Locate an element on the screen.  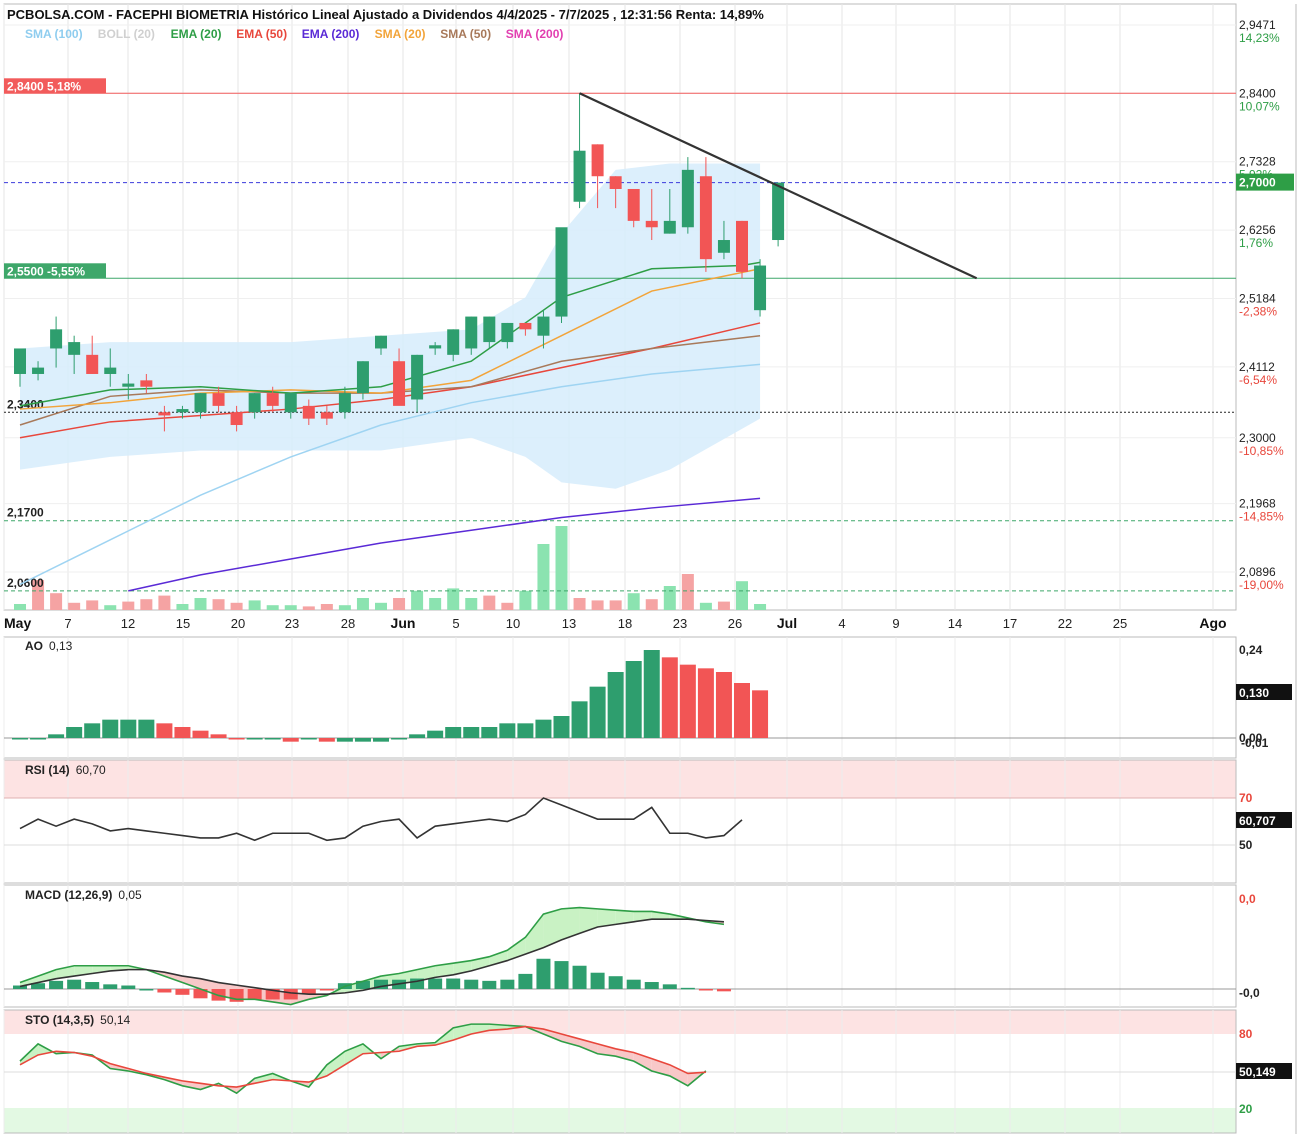
legend-entry: EMA (50) is located at coordinates (261, 34).